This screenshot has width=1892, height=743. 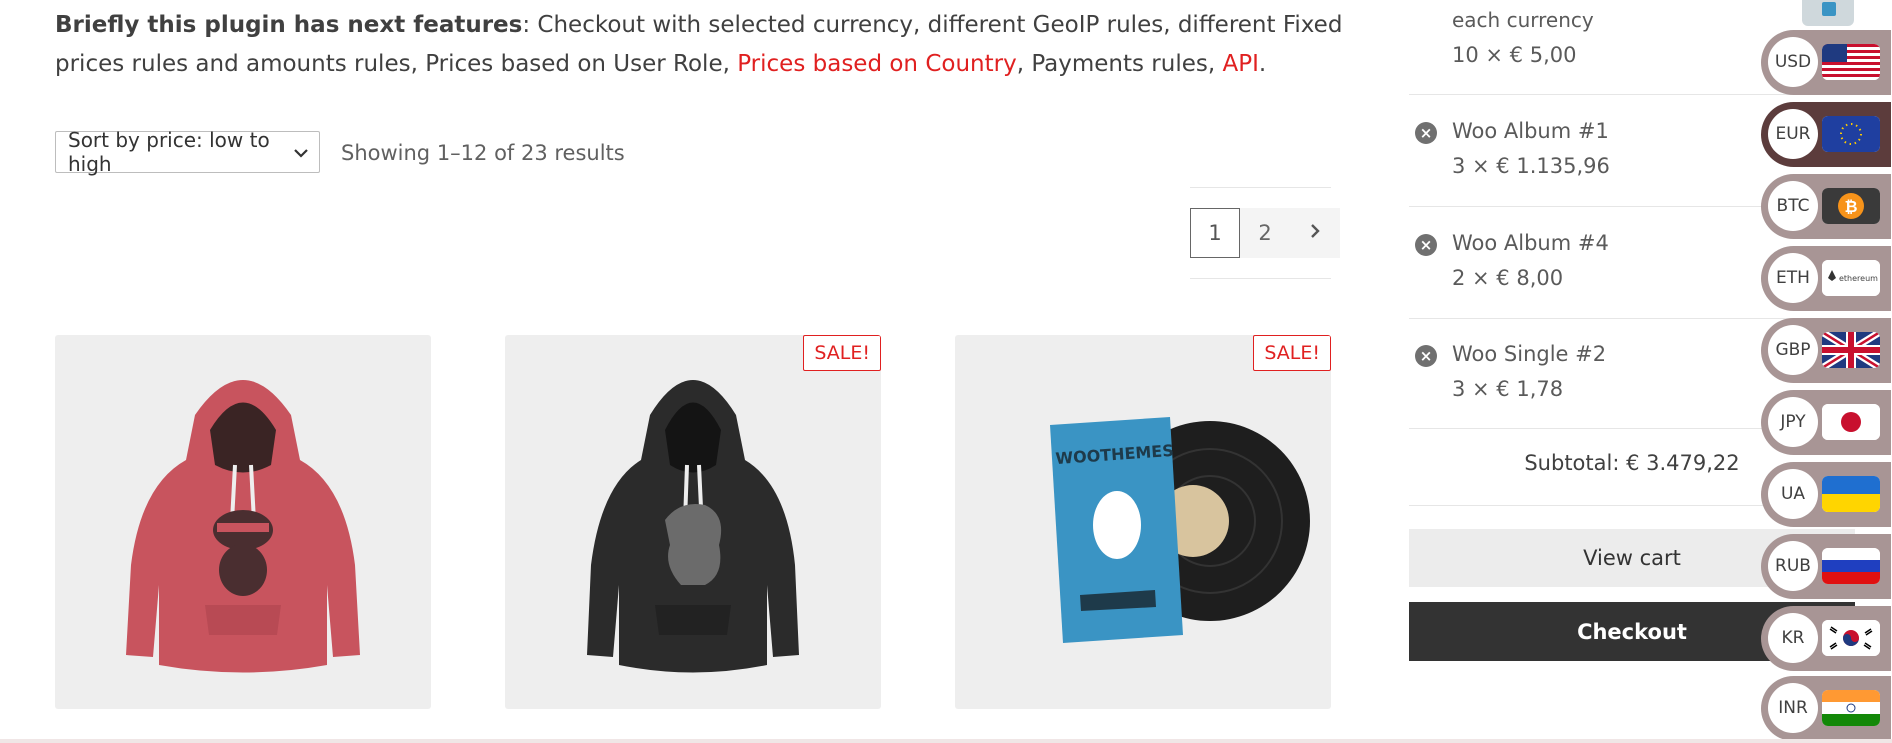 What do you see at coordinates (1793, 494) in the screenshot?
I see `currency-code: UA` at bounding box center [1793, 494].